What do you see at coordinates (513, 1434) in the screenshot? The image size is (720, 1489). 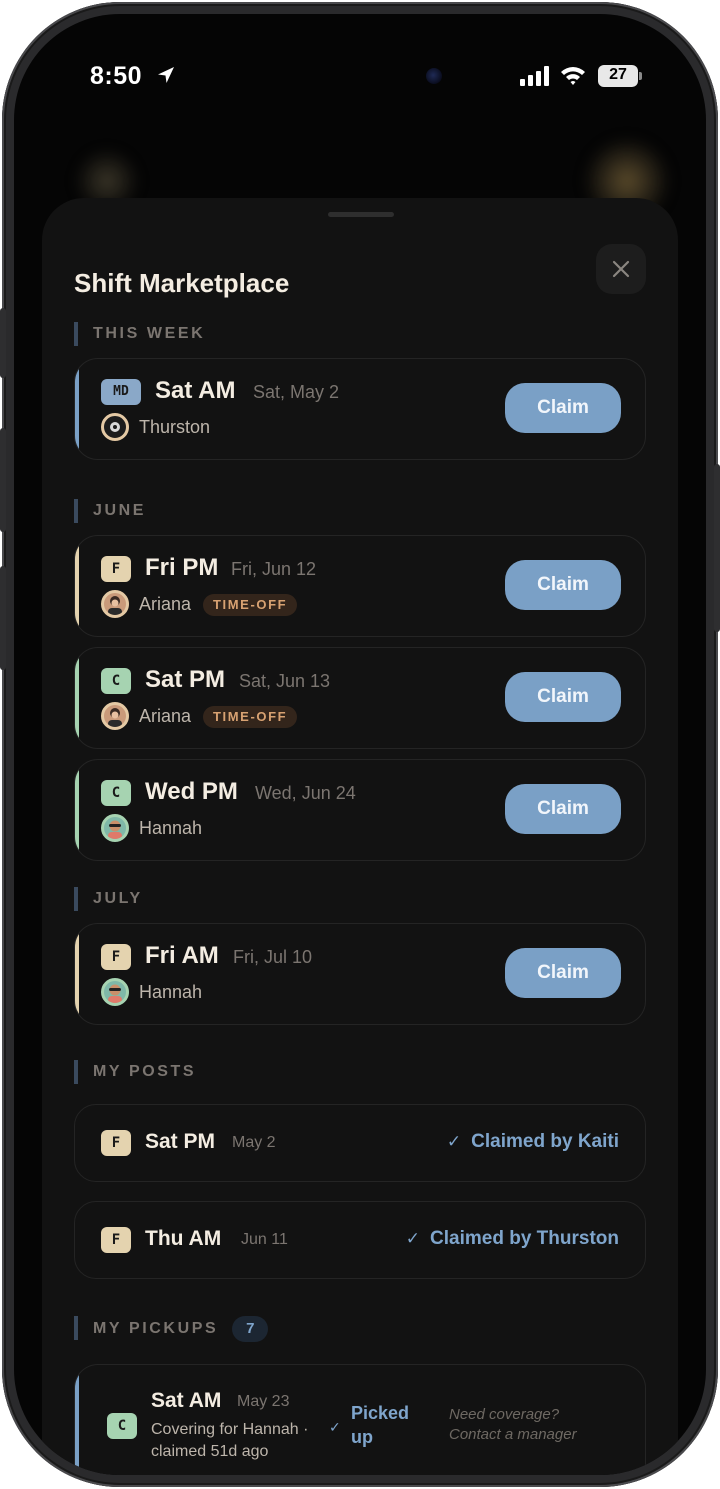 I see `coverage-note-line-2: Contact a manager` at bounding box center [513, 1434].